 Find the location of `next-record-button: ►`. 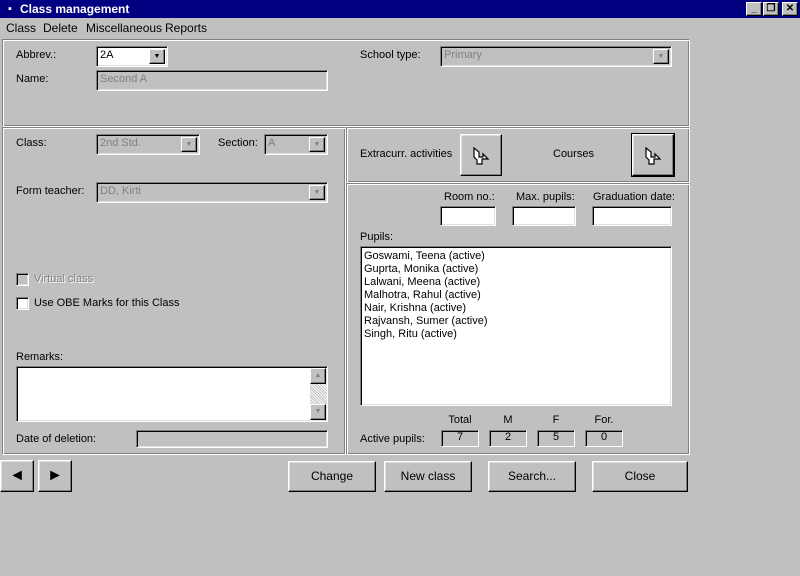

next-record-button: ► is located at coordinates (55, 476).